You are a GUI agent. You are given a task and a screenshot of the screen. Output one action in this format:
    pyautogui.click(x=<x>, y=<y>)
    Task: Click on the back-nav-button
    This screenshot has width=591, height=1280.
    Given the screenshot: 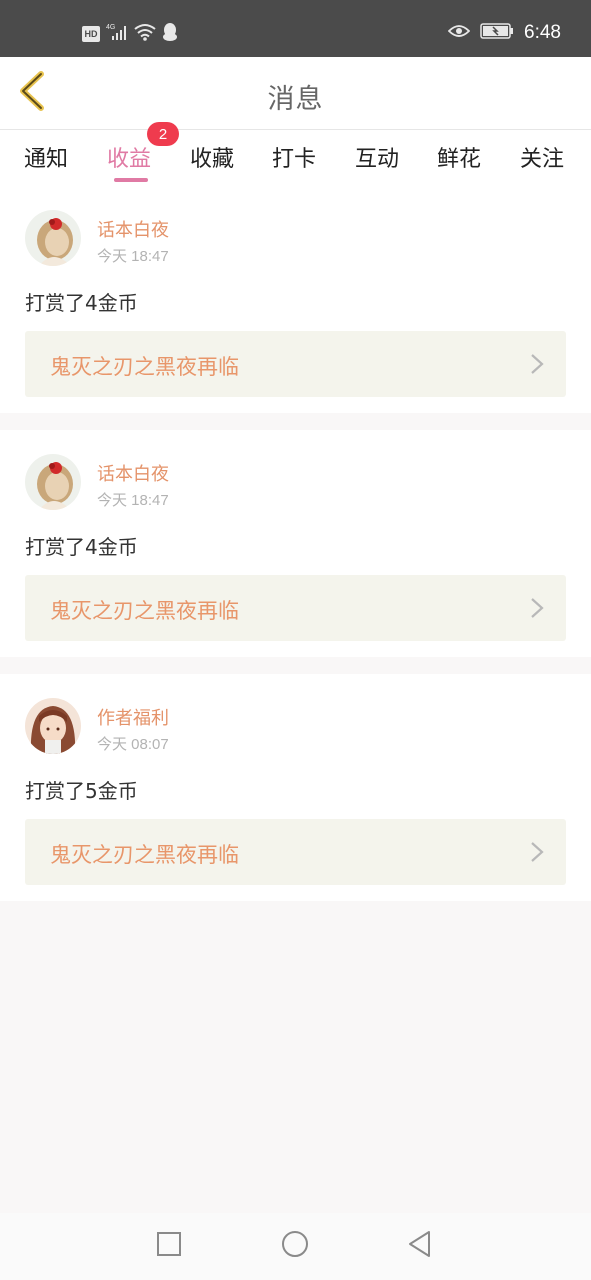 What is the action you would take?
    pyautogui.click(x=420, y=1246)
    